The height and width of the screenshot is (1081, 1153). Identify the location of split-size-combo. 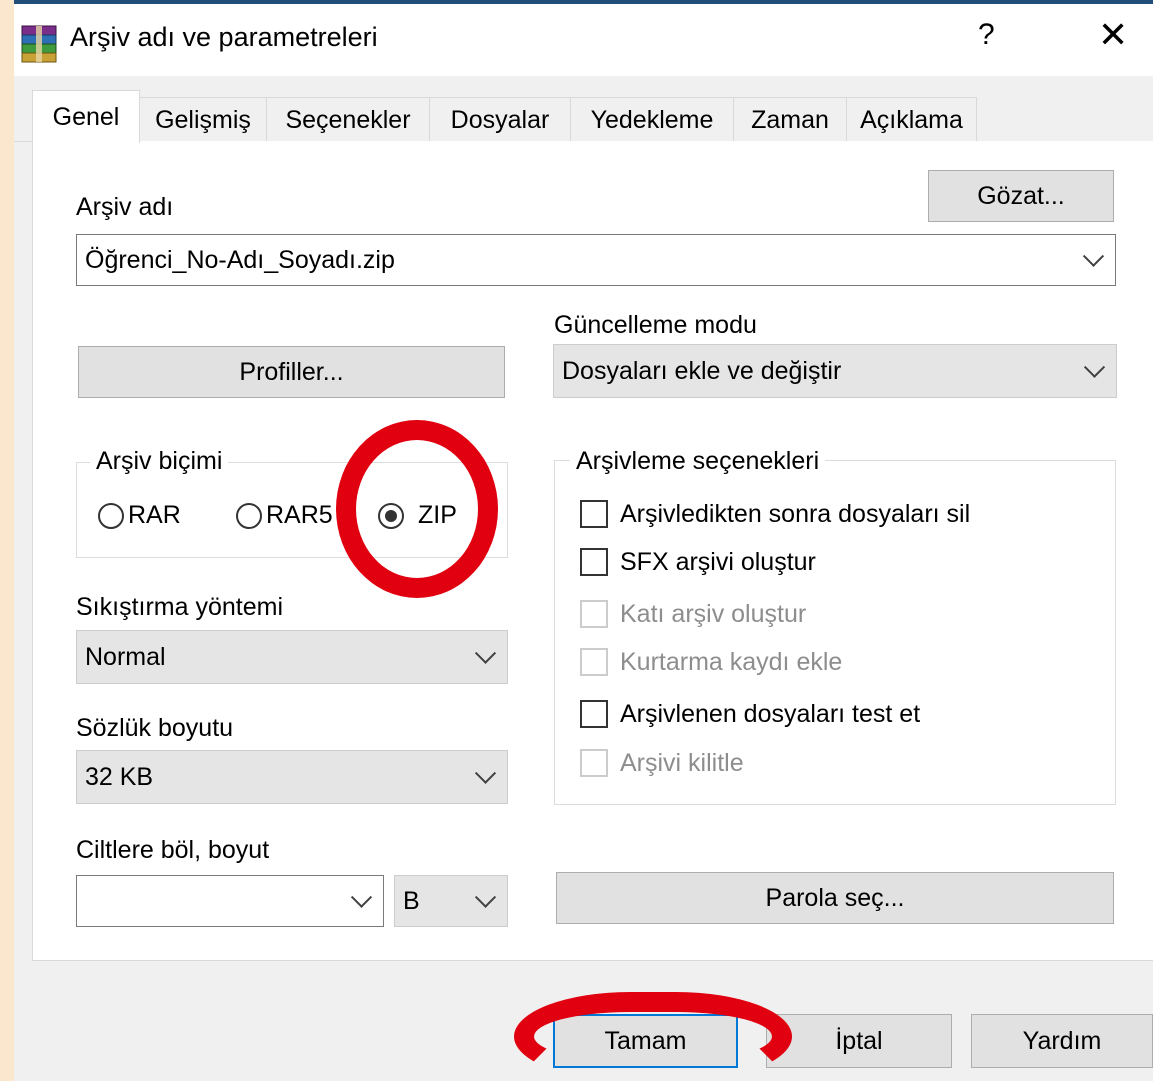
(230, 901).